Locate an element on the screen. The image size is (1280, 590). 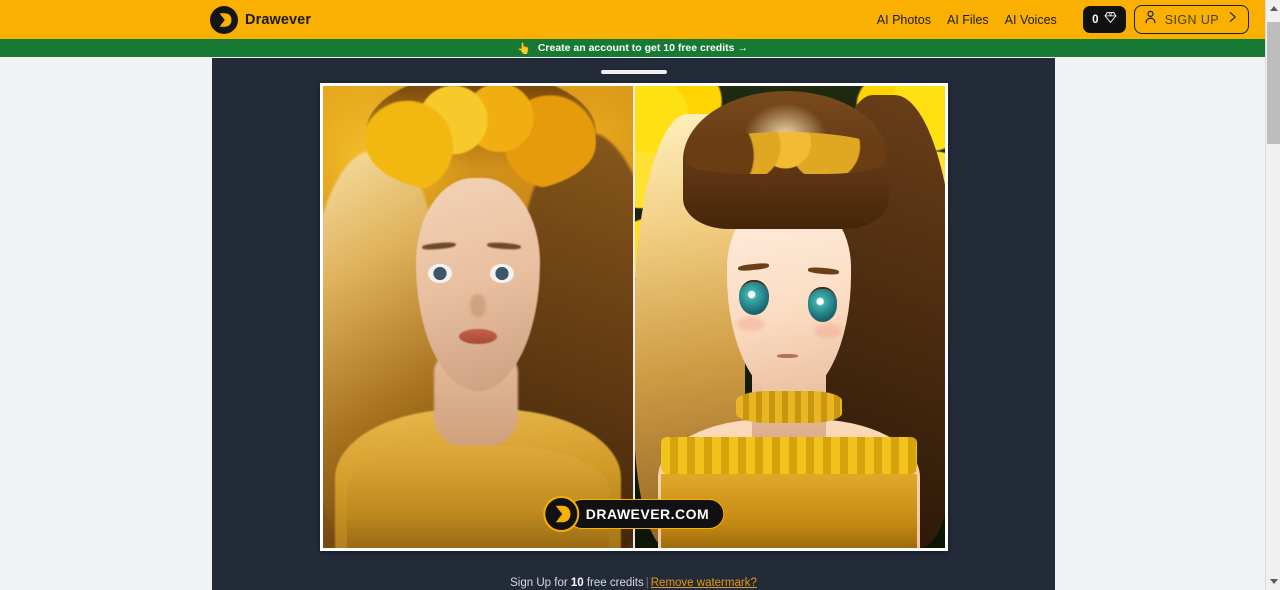
comparison-divider is located at coordinates (633, 317).